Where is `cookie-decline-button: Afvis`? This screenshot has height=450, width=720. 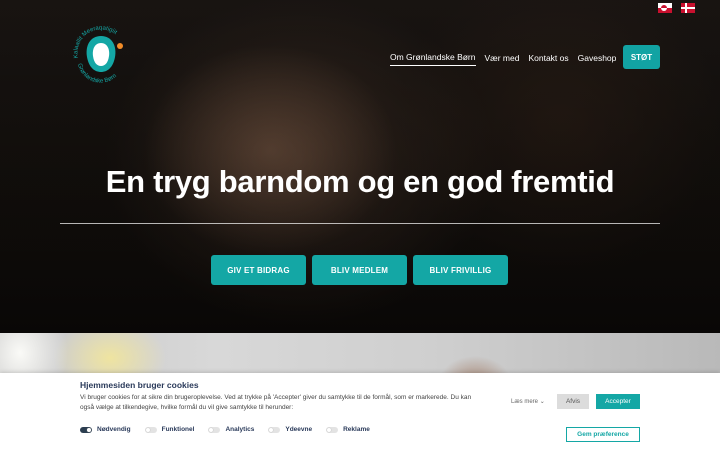
cookie-decline-button: Afvis is located at coordinates (573, 401).